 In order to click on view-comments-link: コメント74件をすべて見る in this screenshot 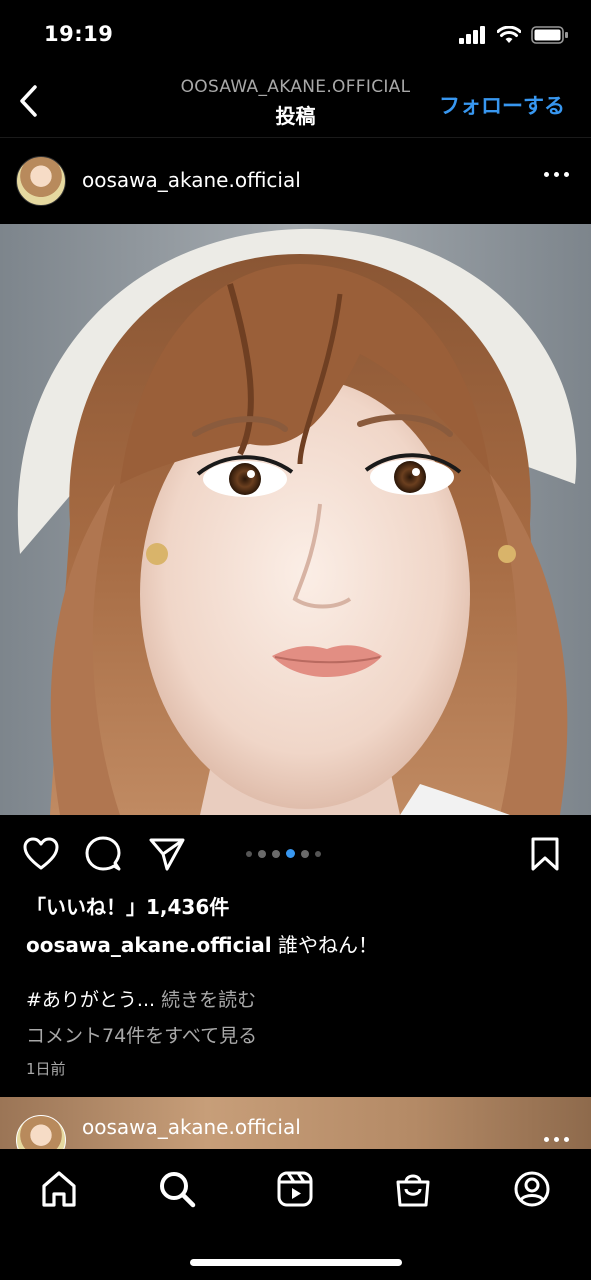, I will do `click(141, 1034)`.